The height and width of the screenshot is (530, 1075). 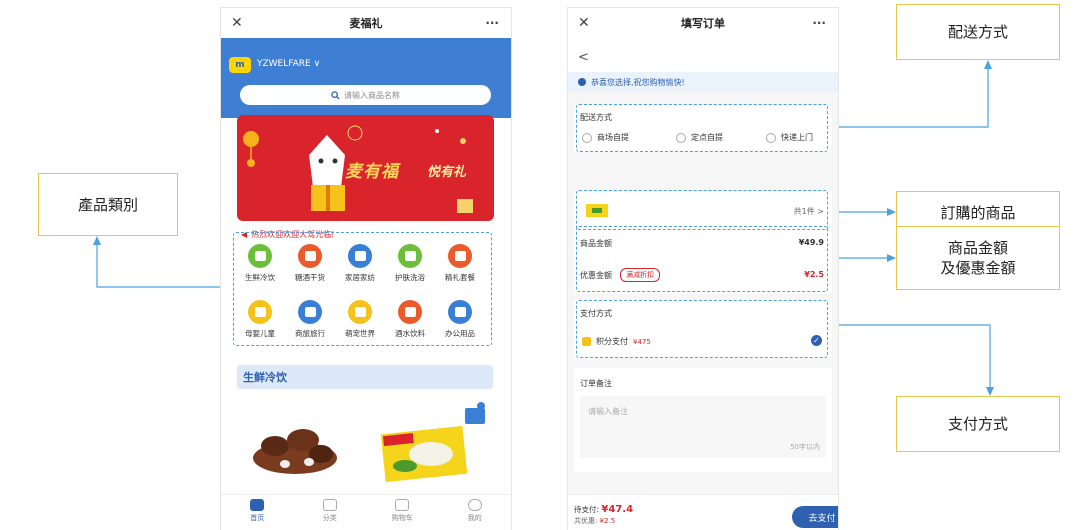 I want to click on callout-amounts: 商品金額 及優惠金額, so click(x=978, y=258).